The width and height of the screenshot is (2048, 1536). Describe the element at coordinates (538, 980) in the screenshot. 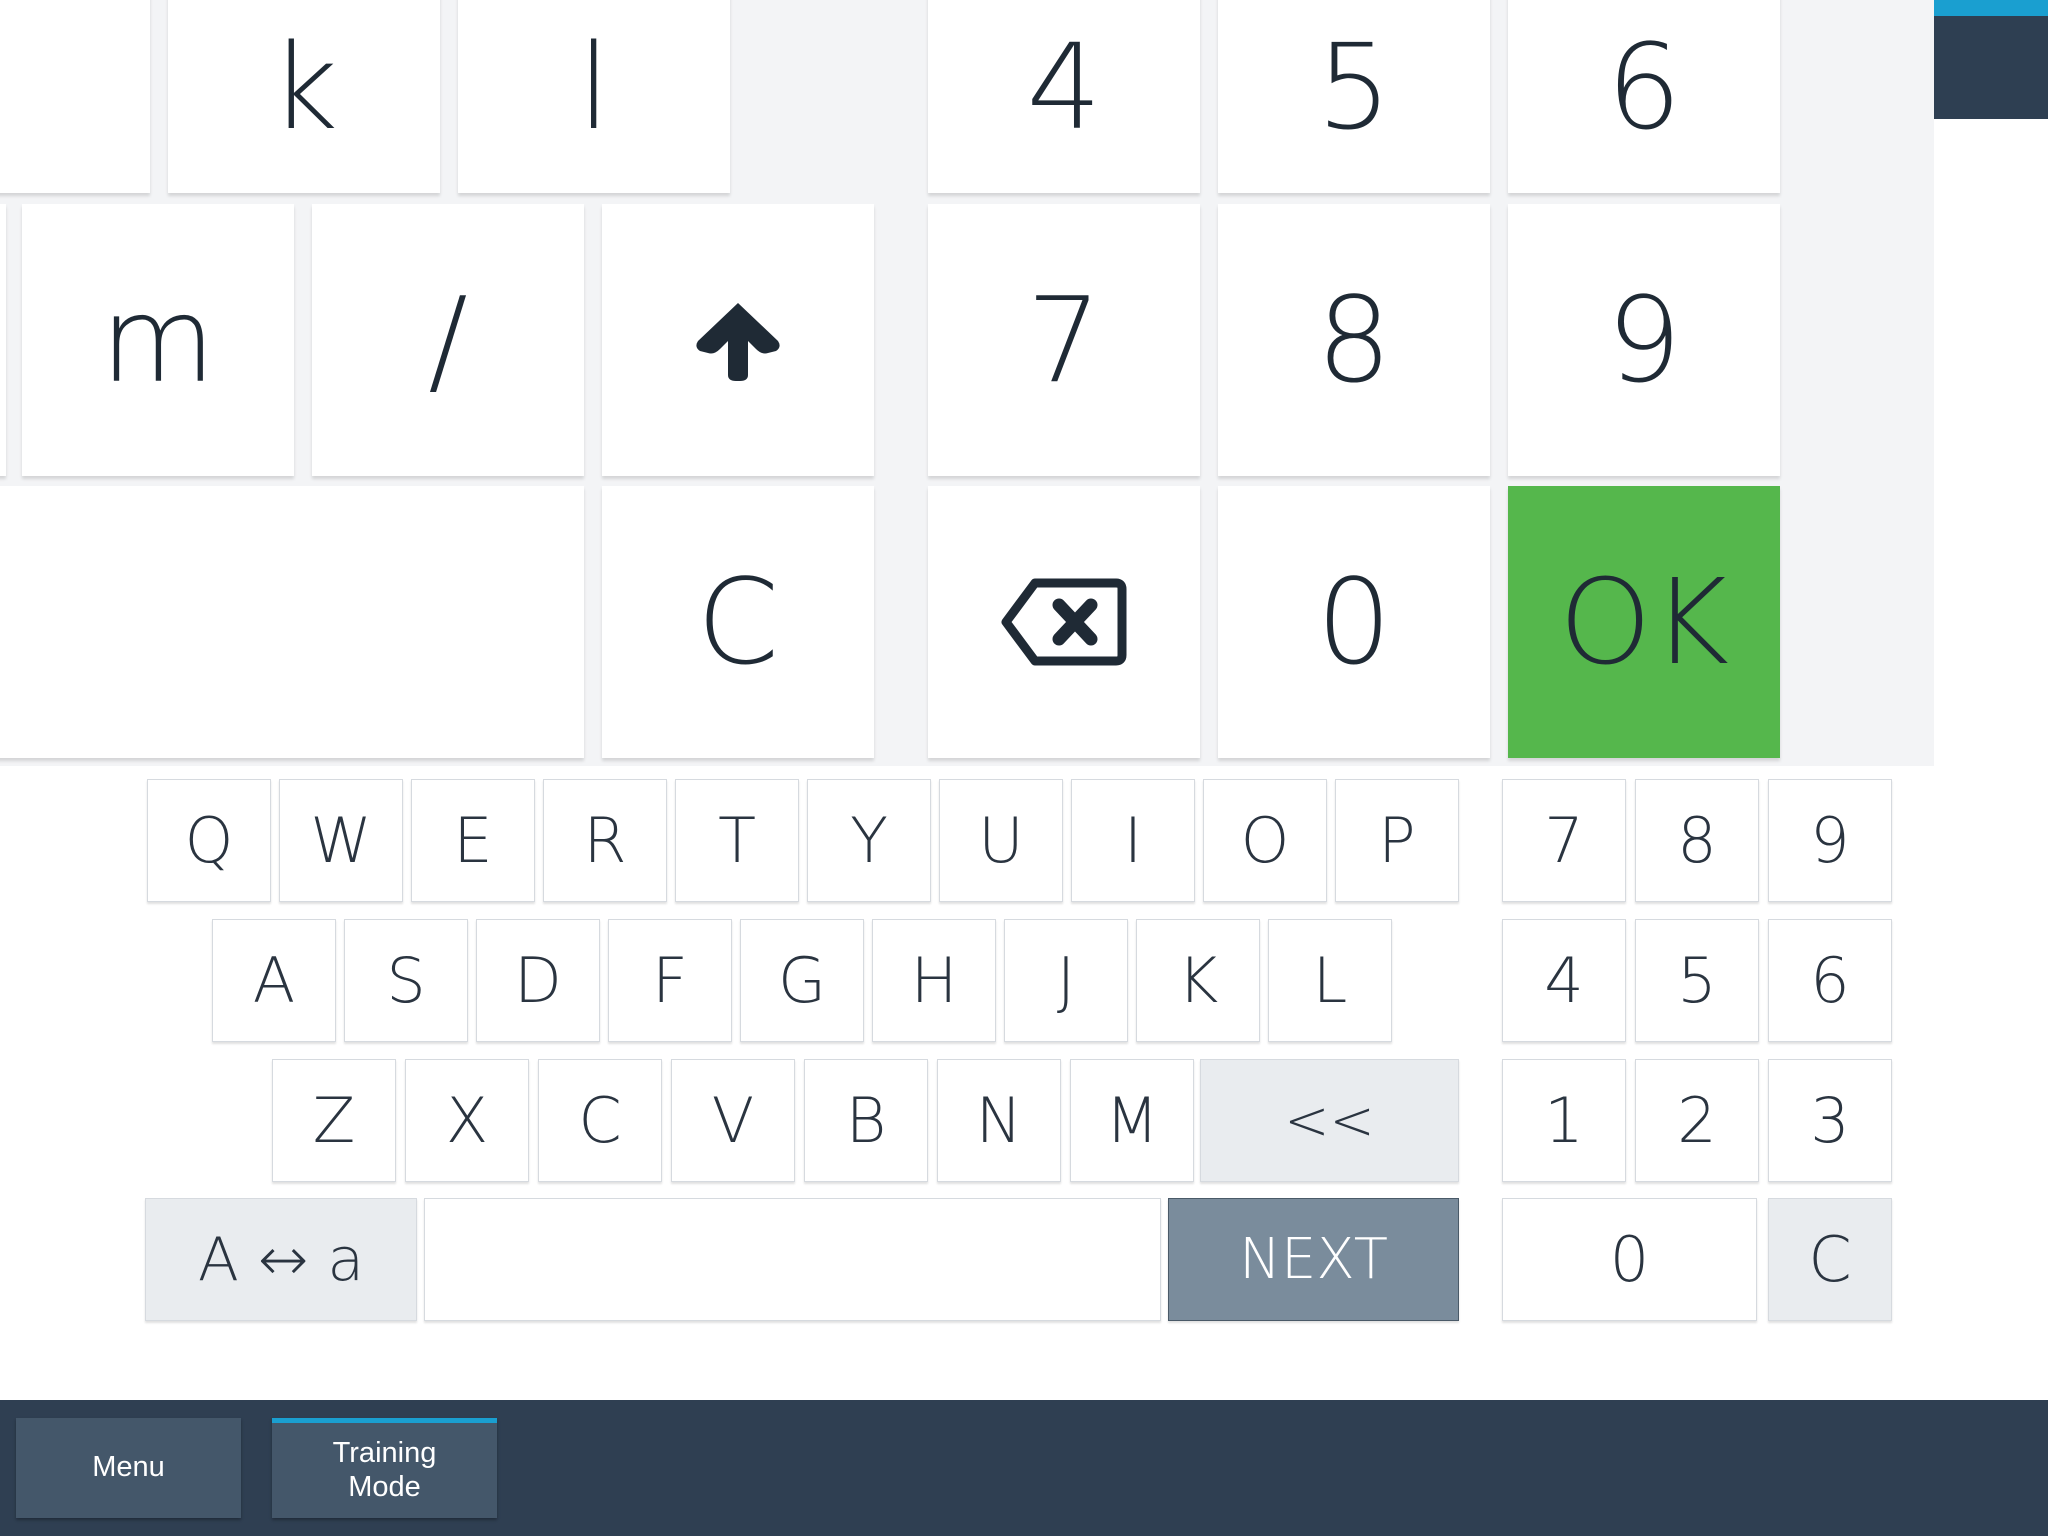

I see `key-d: D` at that location.